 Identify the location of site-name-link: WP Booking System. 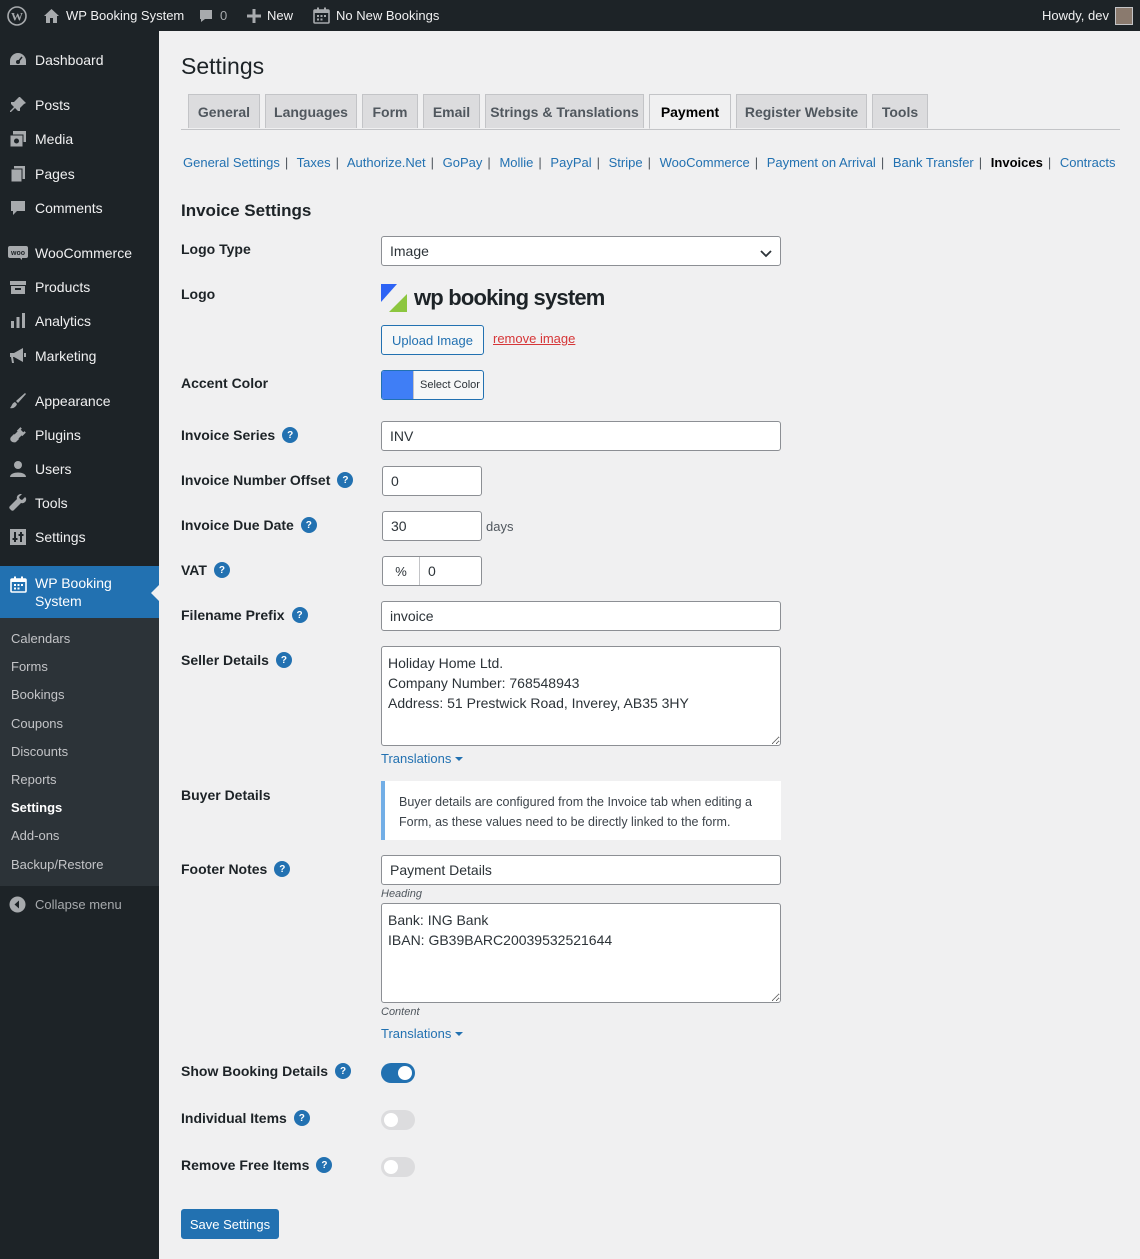
(113, 15).